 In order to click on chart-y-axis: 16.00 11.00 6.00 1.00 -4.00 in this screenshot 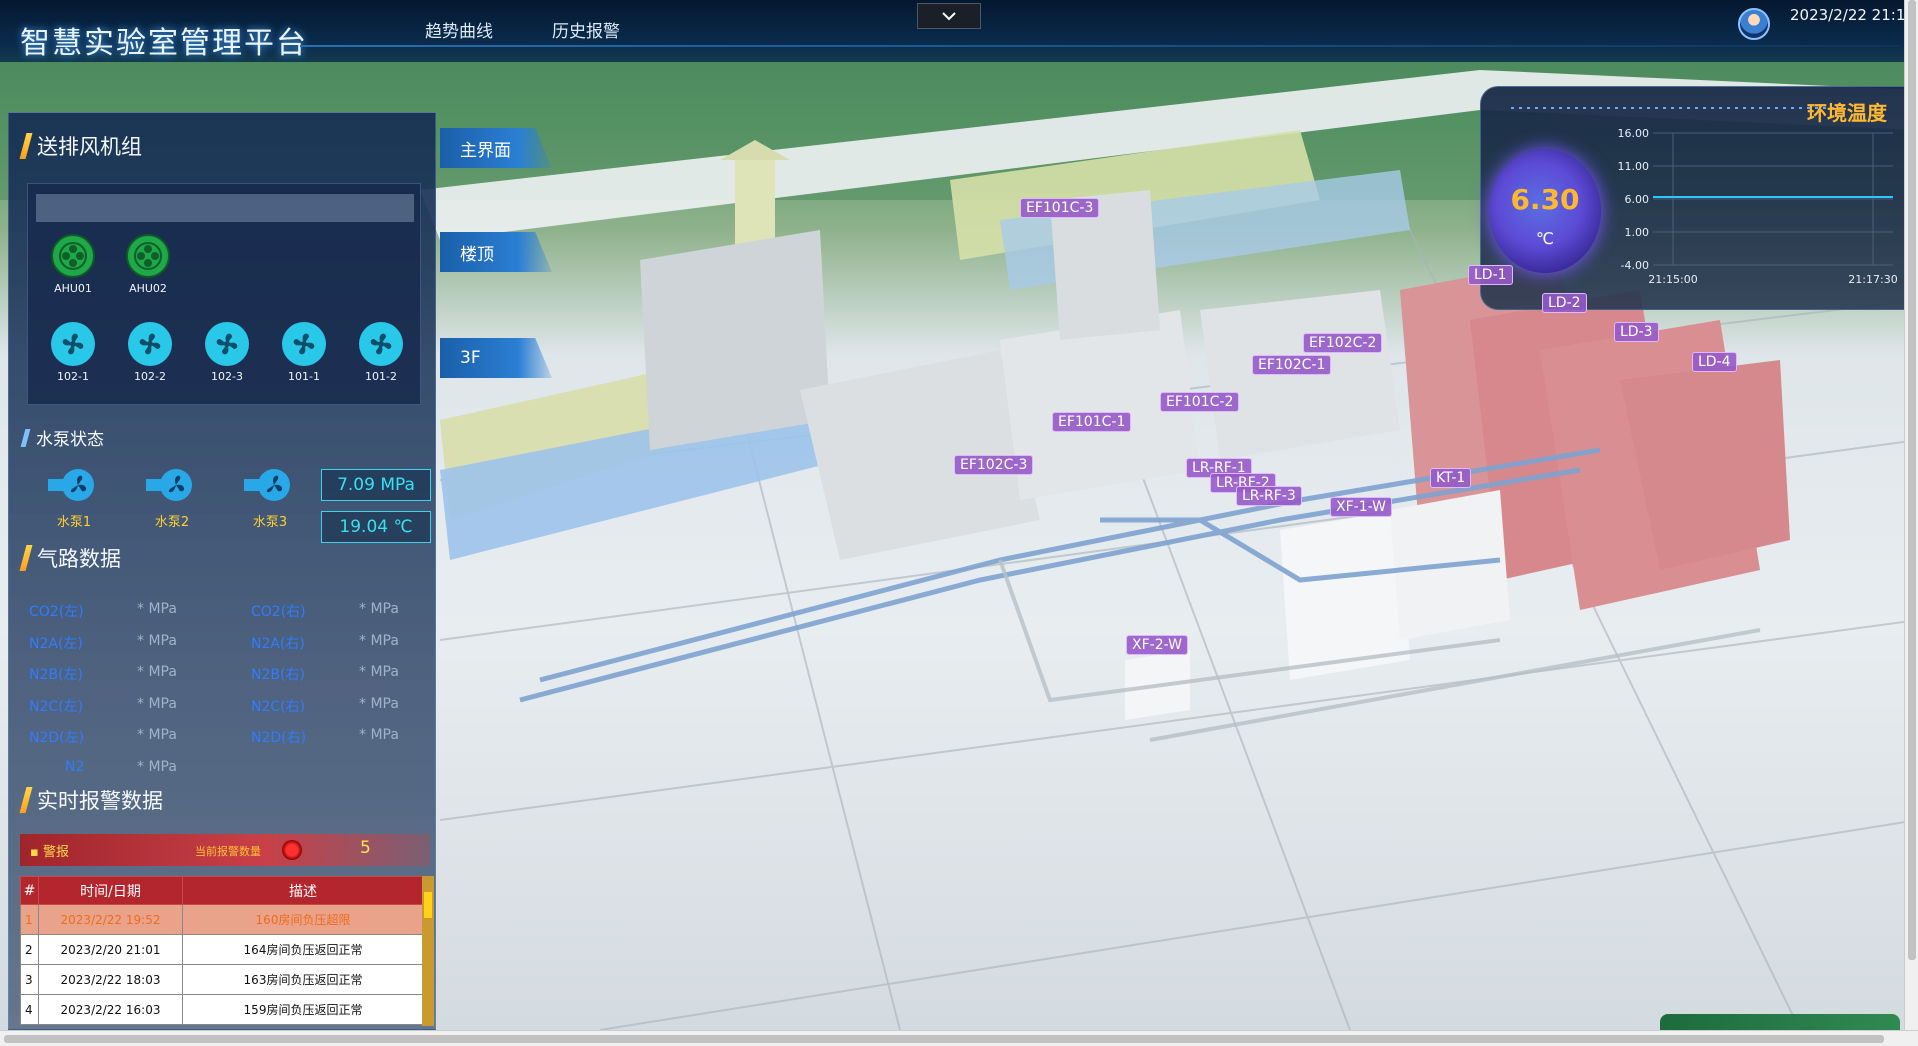, I will do `click(1634, 199)`.